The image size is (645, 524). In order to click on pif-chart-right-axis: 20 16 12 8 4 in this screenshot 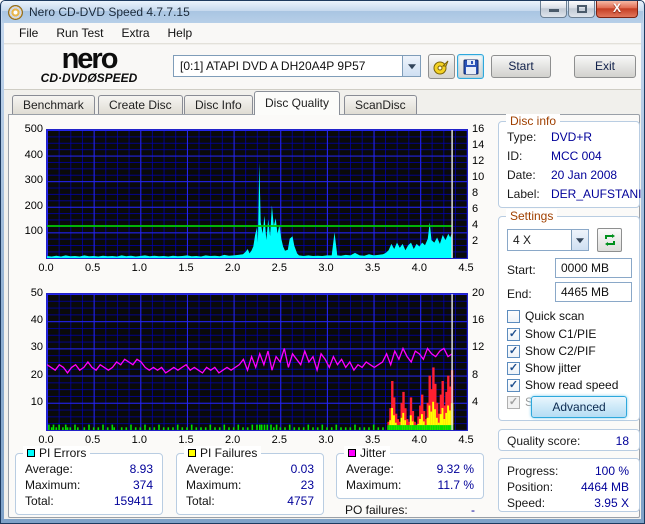, I will do `click(482, 359)`.